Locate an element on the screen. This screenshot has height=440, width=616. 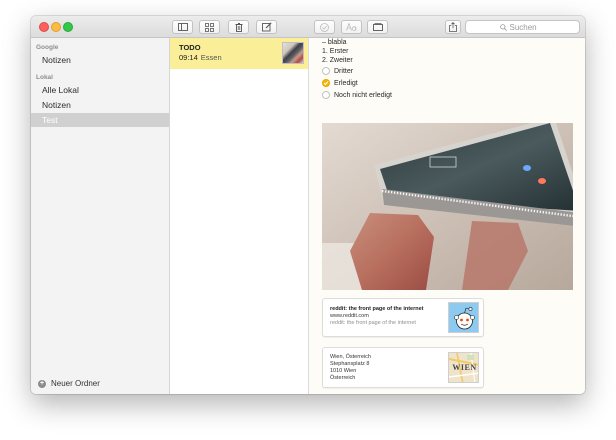
sidebar-item-lokal-notizen: Notizen is located at coordinates (100, 105).